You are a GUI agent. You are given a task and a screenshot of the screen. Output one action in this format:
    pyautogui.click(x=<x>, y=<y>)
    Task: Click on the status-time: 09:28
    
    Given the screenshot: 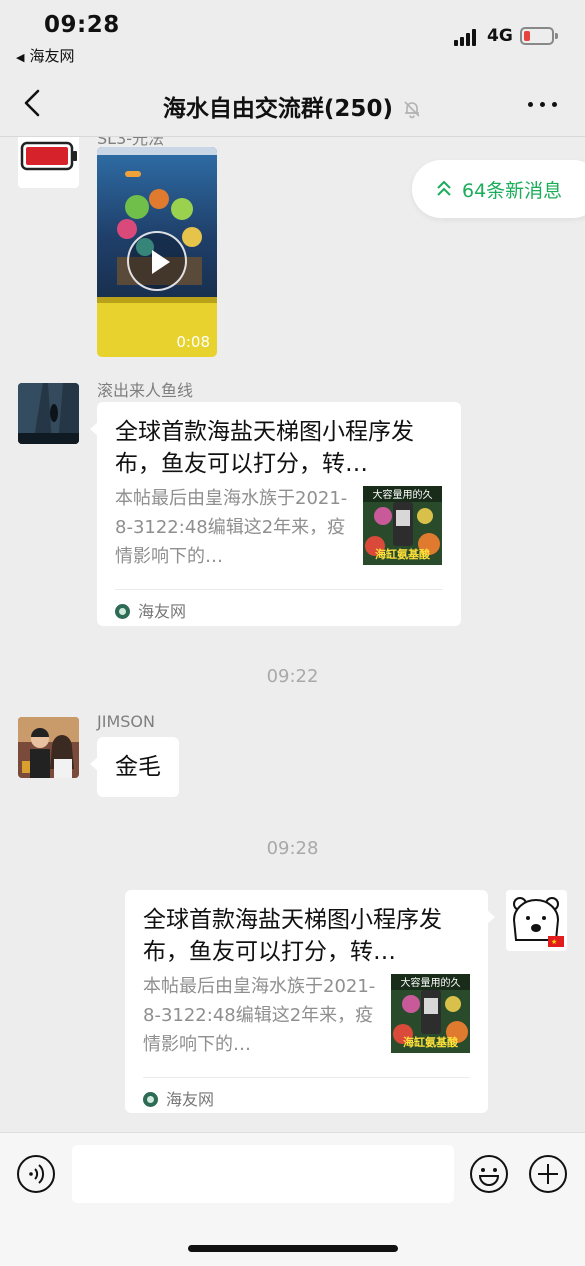 What is the action you would take?
    pyautogui.click(x=82, y=25)
    